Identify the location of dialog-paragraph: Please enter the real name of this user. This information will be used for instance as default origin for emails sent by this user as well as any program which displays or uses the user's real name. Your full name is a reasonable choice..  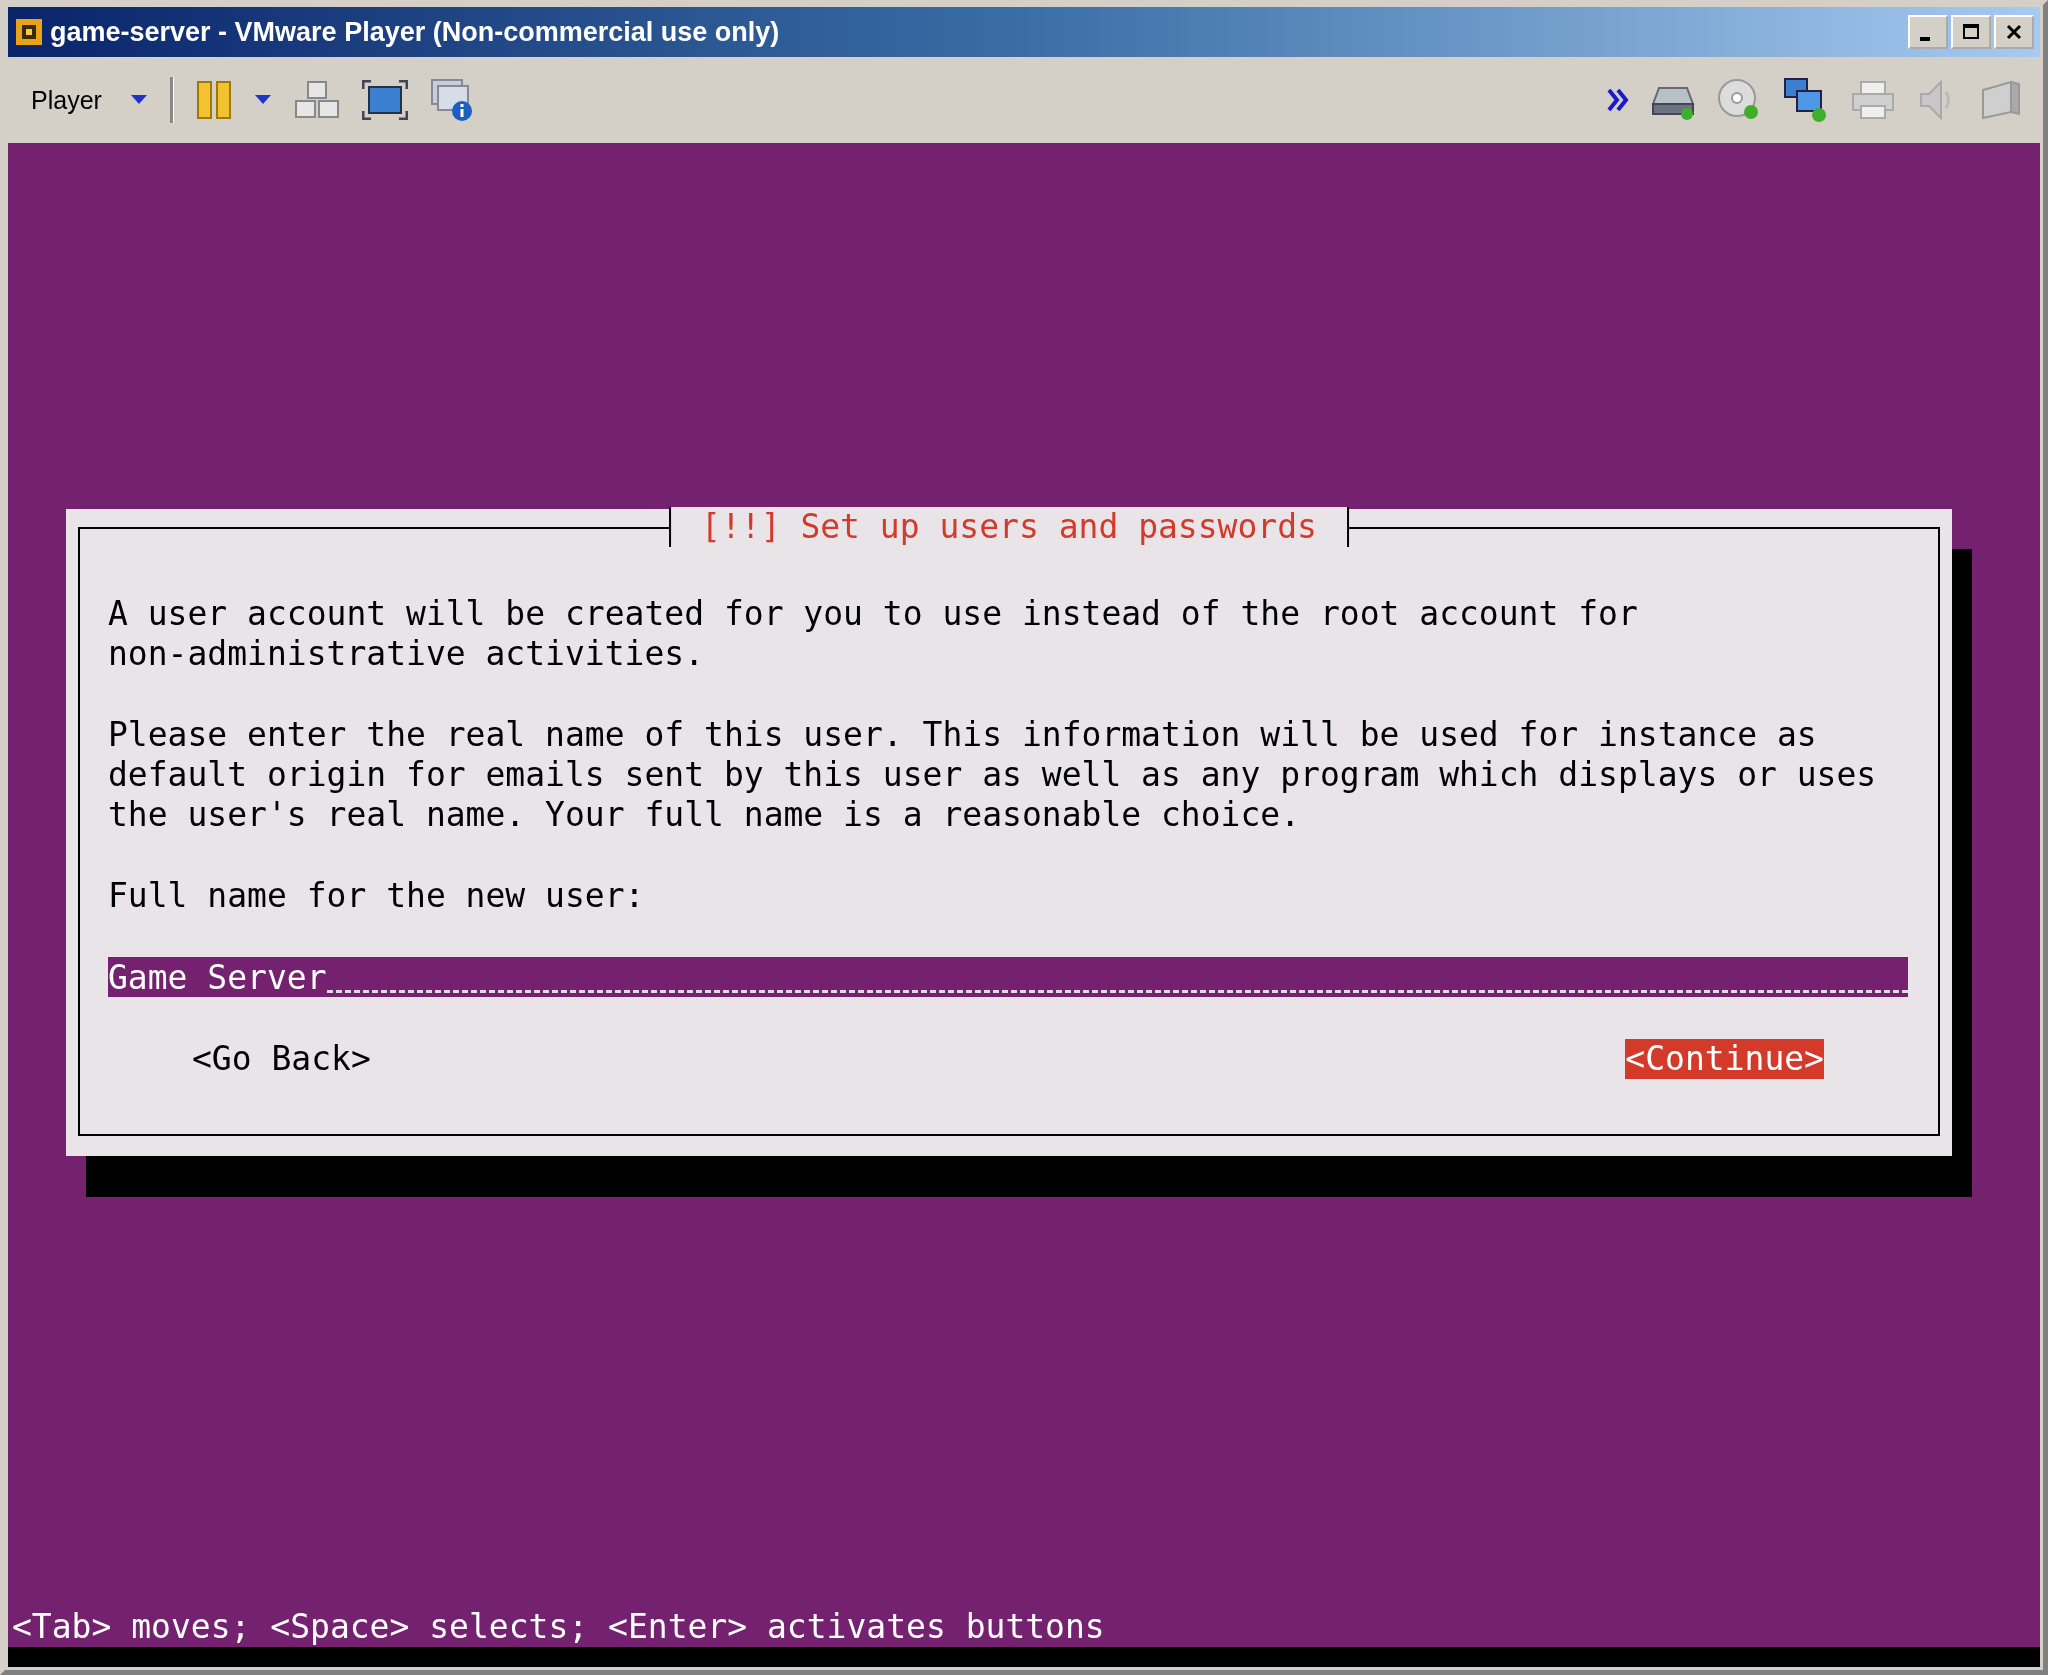
(993, 775).